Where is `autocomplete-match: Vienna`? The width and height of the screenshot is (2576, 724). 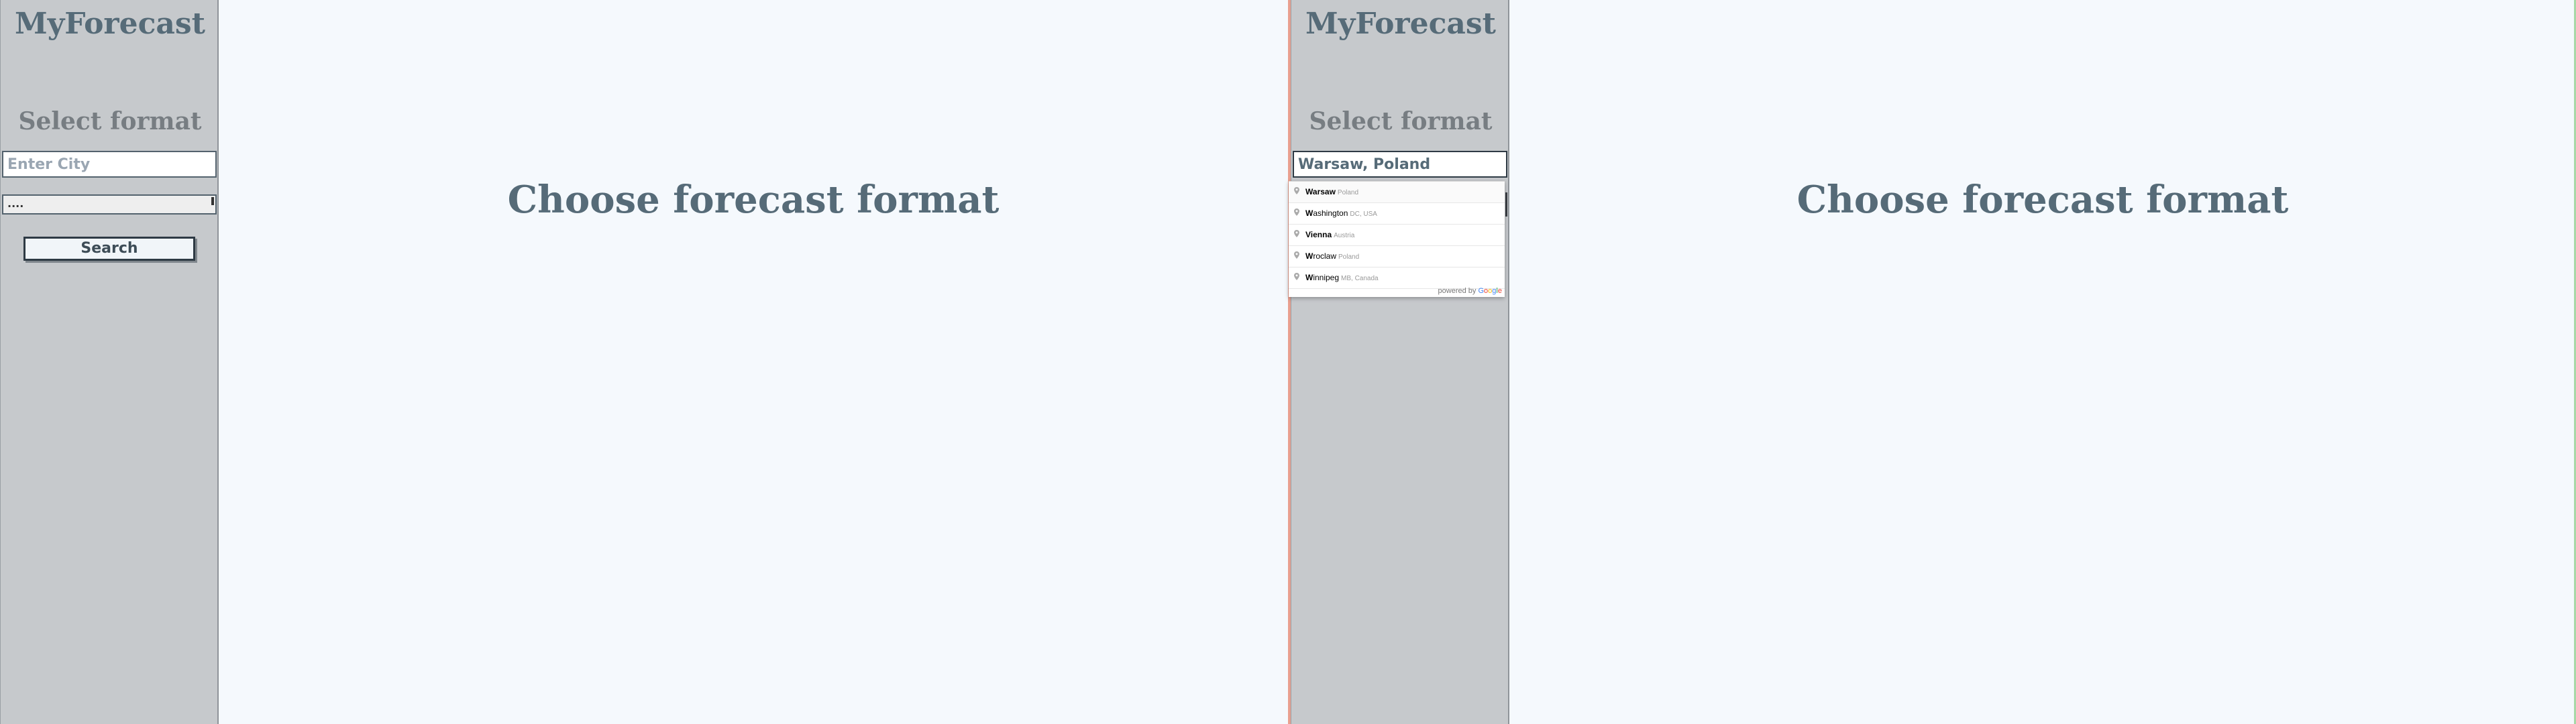
autocomplete-match: Vienna is located at coordinates (1318, 234).